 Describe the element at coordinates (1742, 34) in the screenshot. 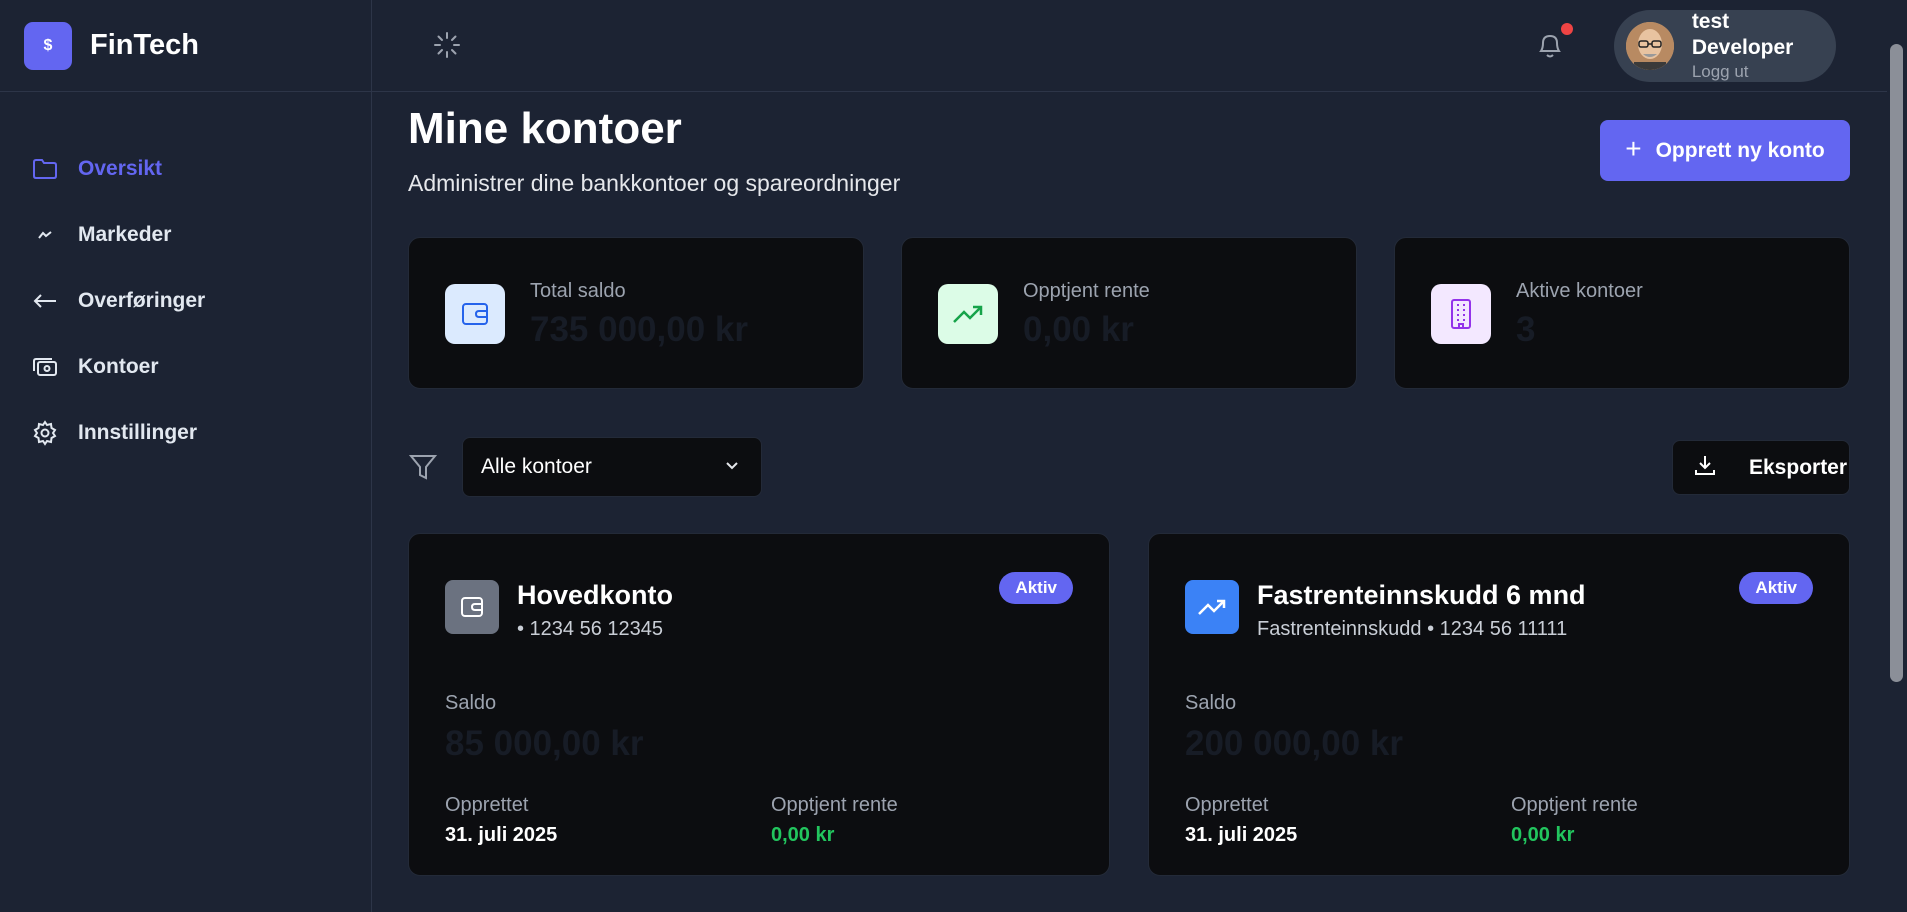

I see `user-name: test Developer` at that location.